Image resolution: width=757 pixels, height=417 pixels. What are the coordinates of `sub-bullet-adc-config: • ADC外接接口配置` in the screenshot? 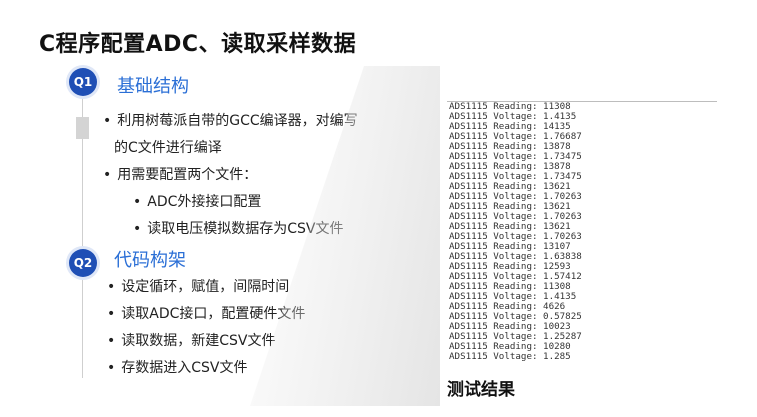 It's located at (197, 201).